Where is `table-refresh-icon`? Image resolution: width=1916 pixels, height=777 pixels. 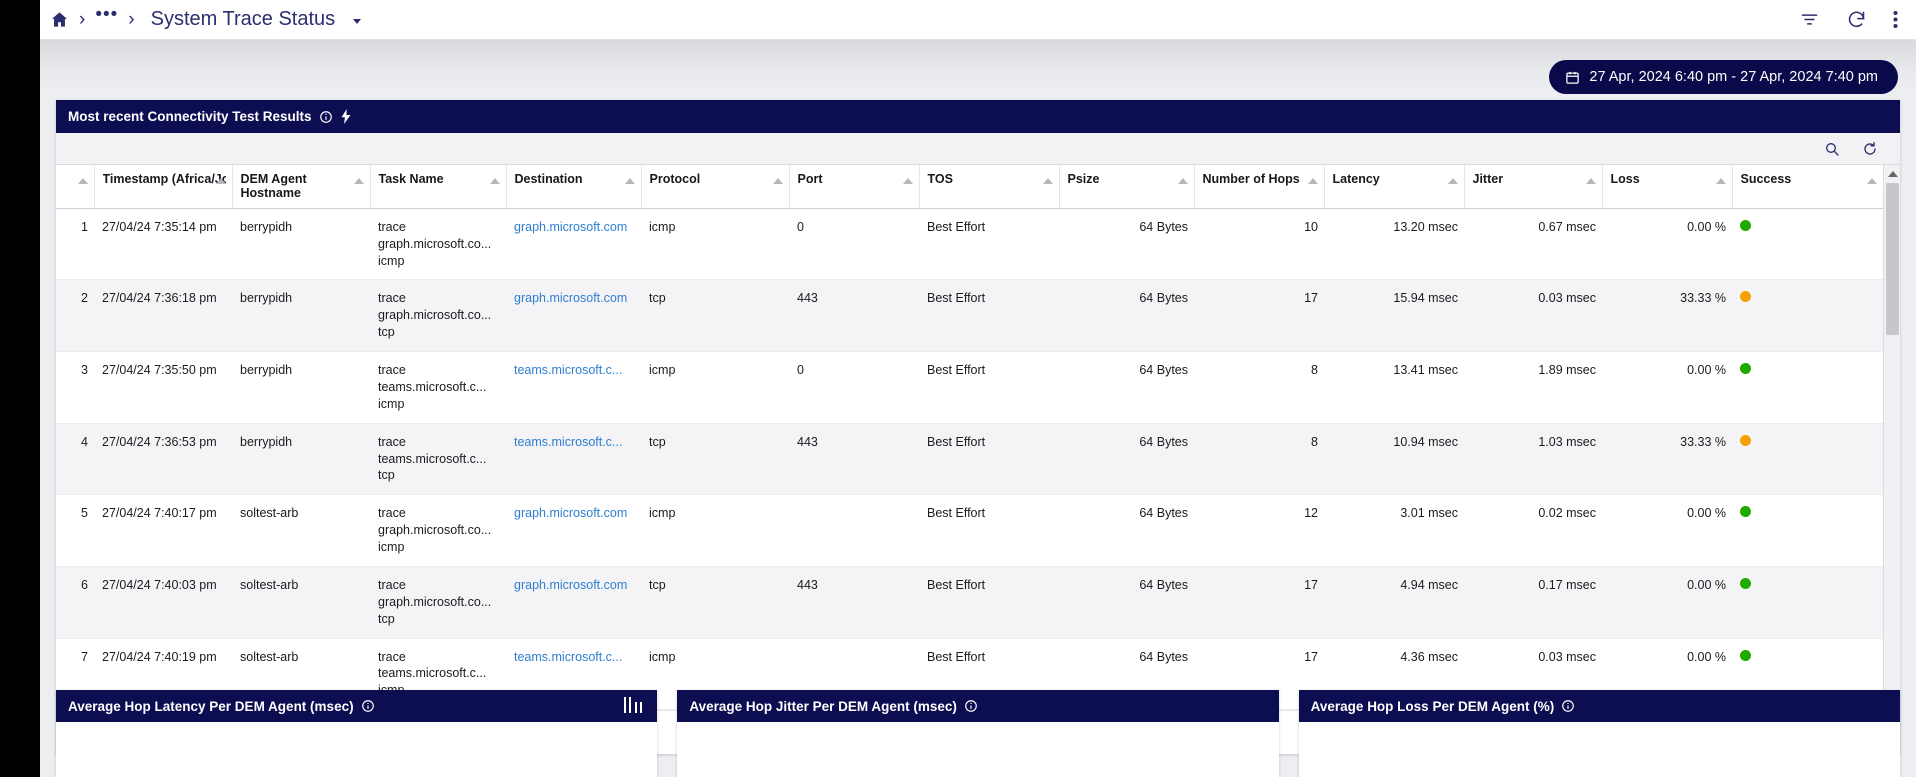 table-refresh-icon is located at coordinates (1870, 149).